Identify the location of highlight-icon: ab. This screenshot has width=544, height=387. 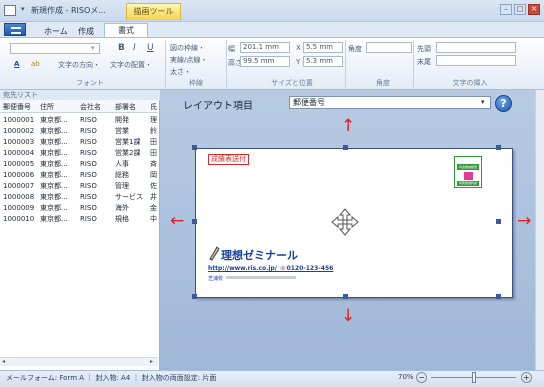
(35, 64).